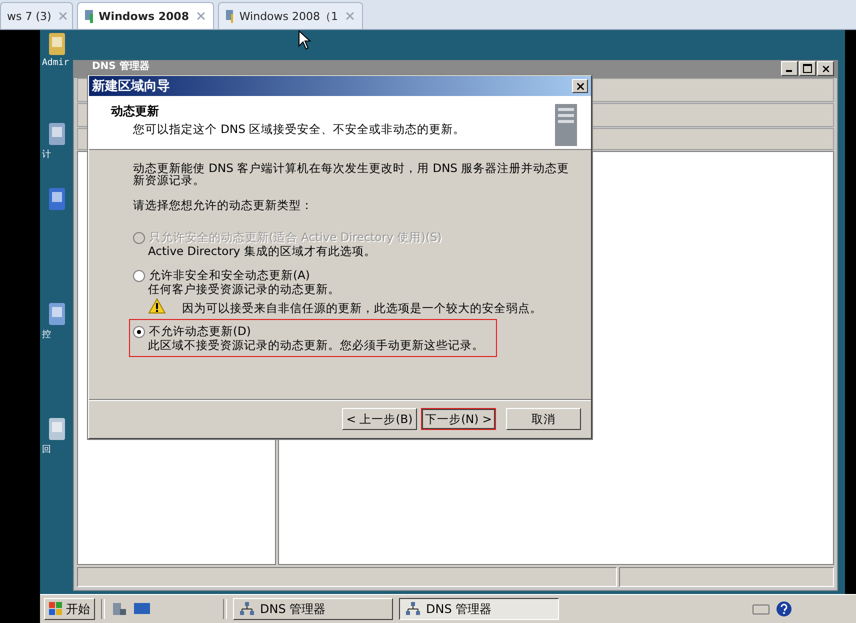 Image resolution: width=856 pixels, height=623 pixels. I want to click on vm-tab: Windows 2008, so click(145, 15).